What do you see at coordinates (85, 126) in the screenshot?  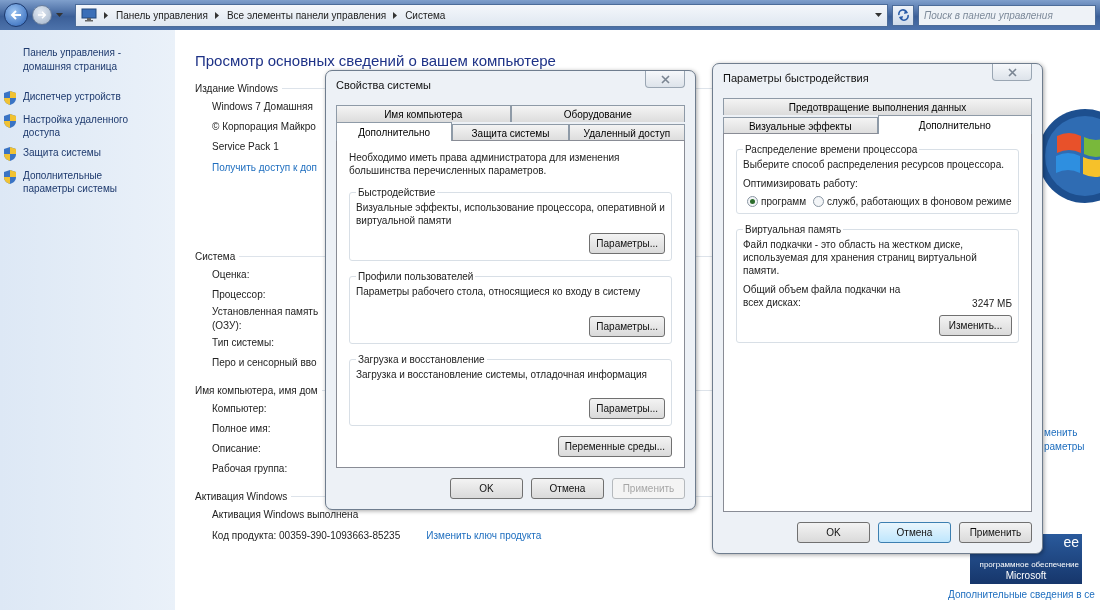 I see `sidebar-link: Настройка удаленного доступа` at bounding box center [85, 126].